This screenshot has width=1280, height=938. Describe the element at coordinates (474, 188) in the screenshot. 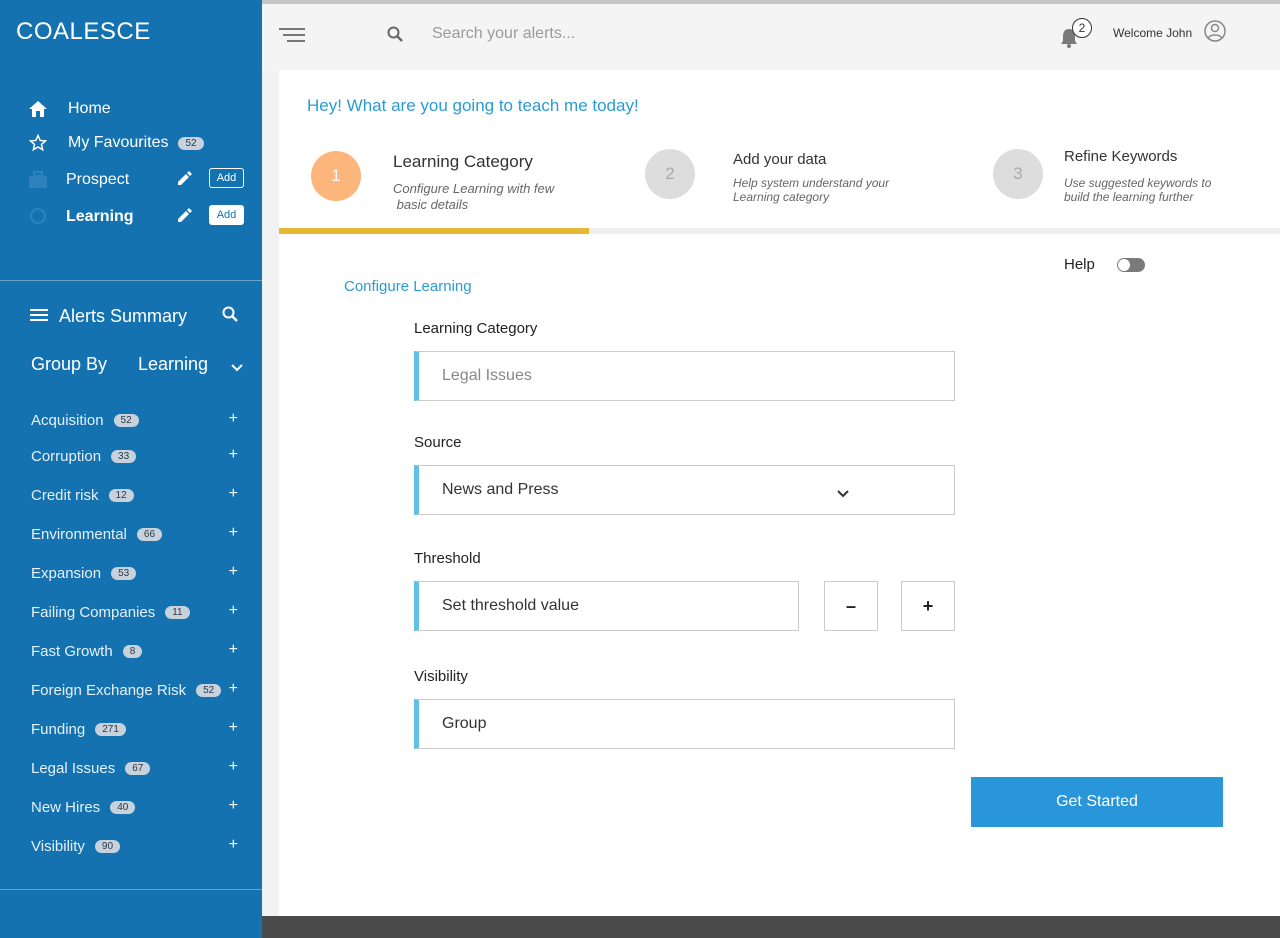

I see `step-1-desc-line1: Configure Learning with few` at that location.